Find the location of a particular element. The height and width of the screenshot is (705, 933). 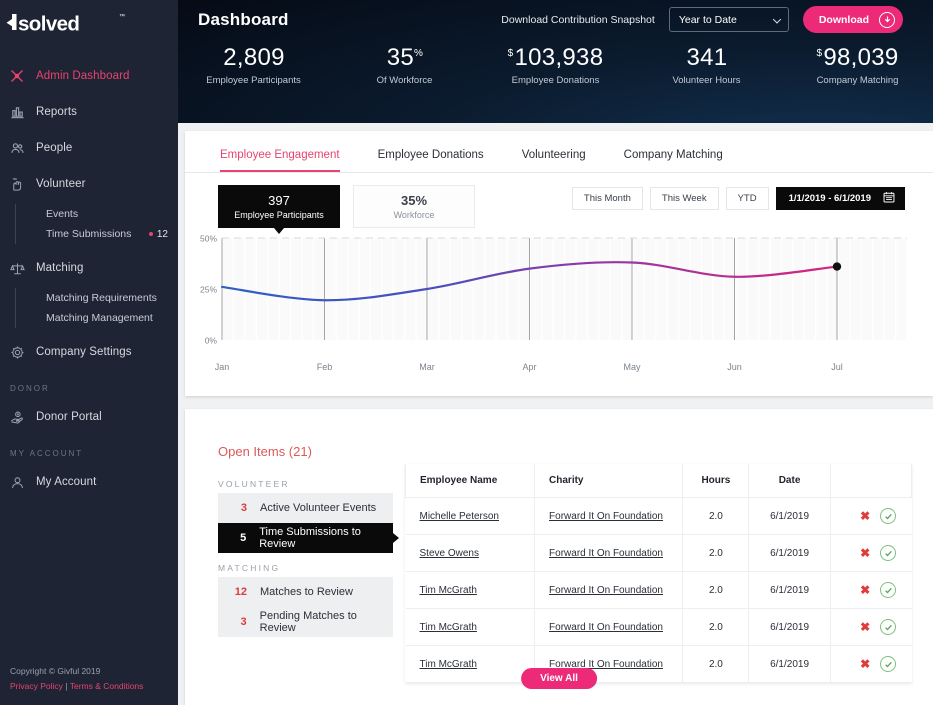

sidebar-section-donor: DONOR is located at coordinates (30, 388).